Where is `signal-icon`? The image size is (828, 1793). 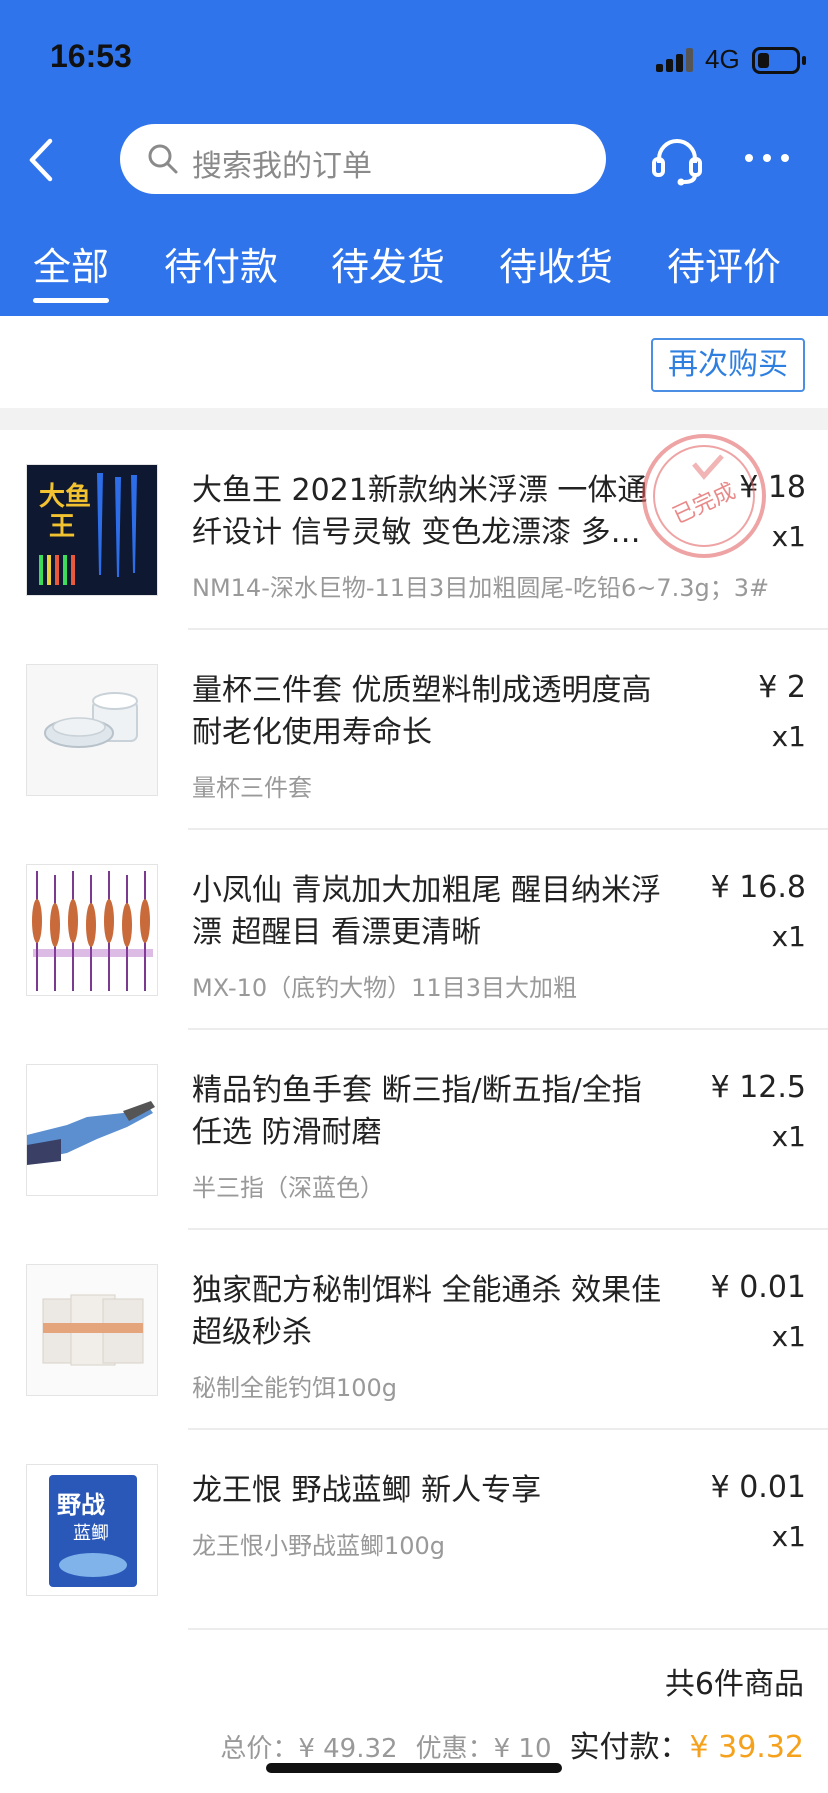 signal-icon is located at coordinates (675, 60).